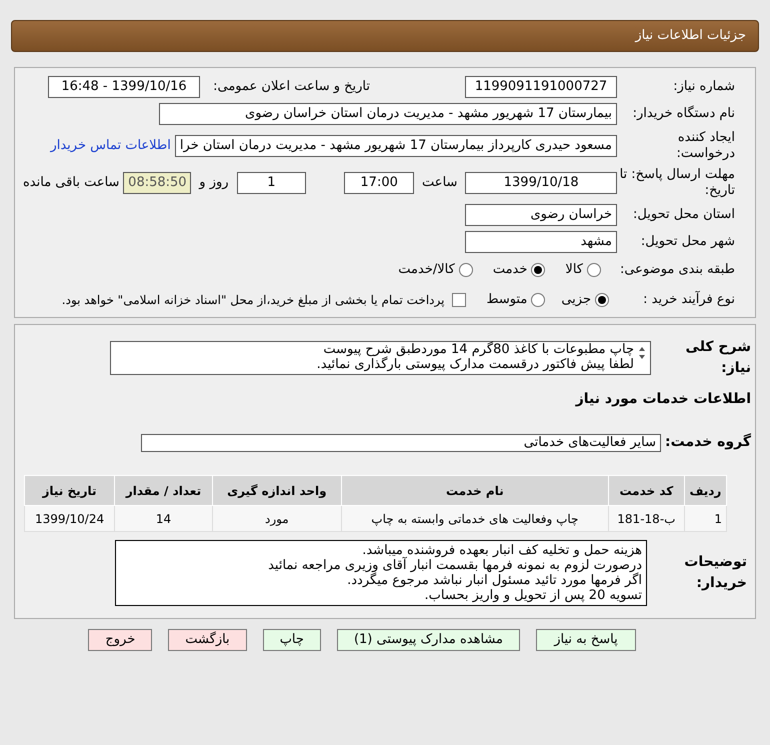 The width and height of the screenshot is (770, 745). I want to click on field-label: نام دستگاه خریدار:, so click(683, 114).